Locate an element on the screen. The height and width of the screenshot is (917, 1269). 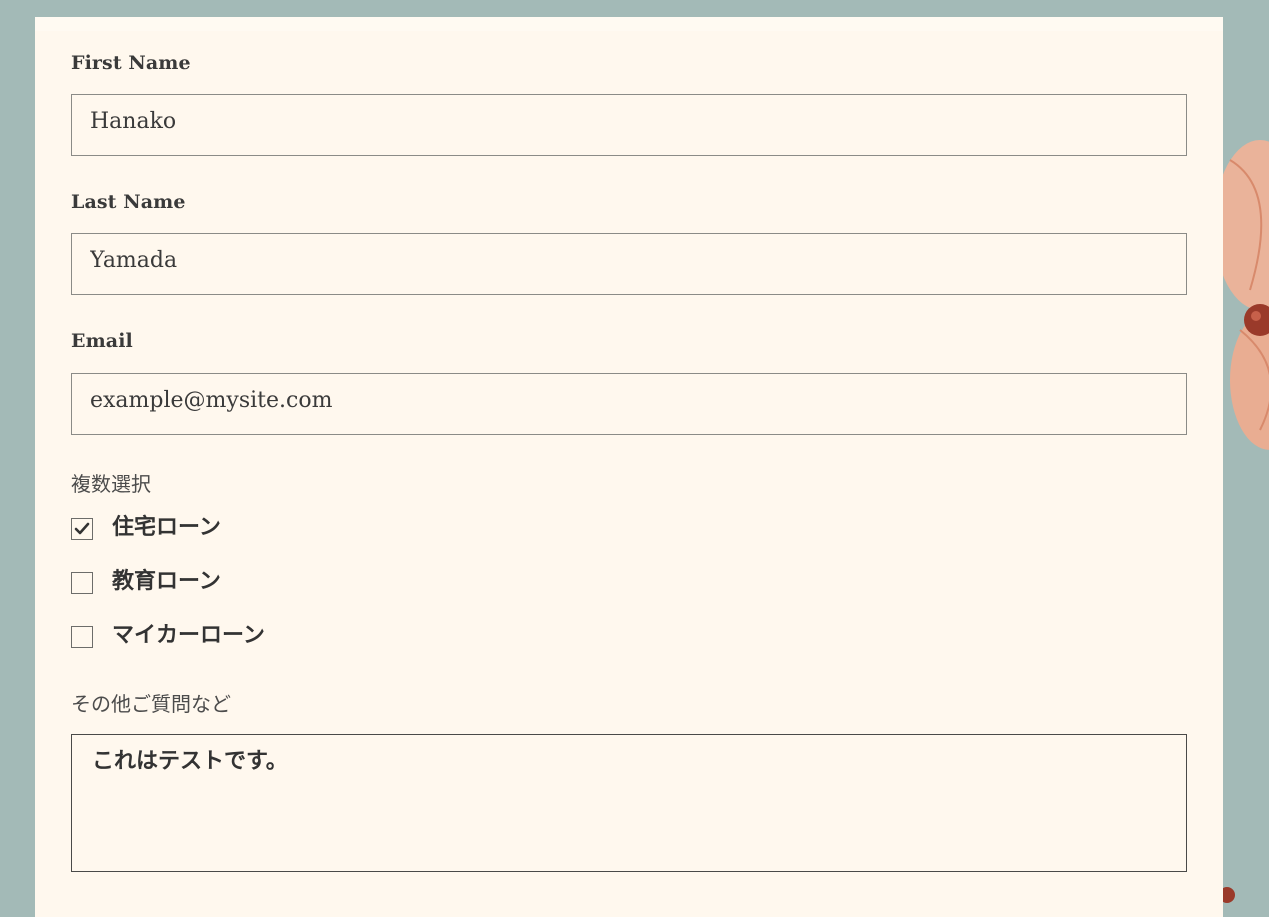
checkbox-label: 教育ローン is located at coordinates (166, 581).